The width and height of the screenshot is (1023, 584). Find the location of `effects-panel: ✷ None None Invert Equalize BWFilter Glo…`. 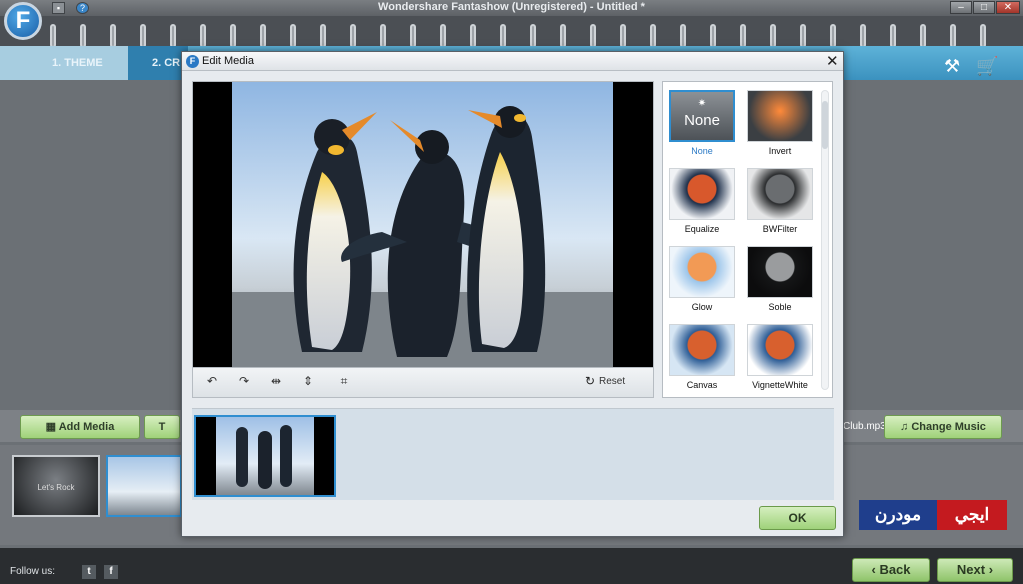

effects-panel: ✷ None None Invert Equalize BWFilter Glo… is located at coordinates (747, 239).